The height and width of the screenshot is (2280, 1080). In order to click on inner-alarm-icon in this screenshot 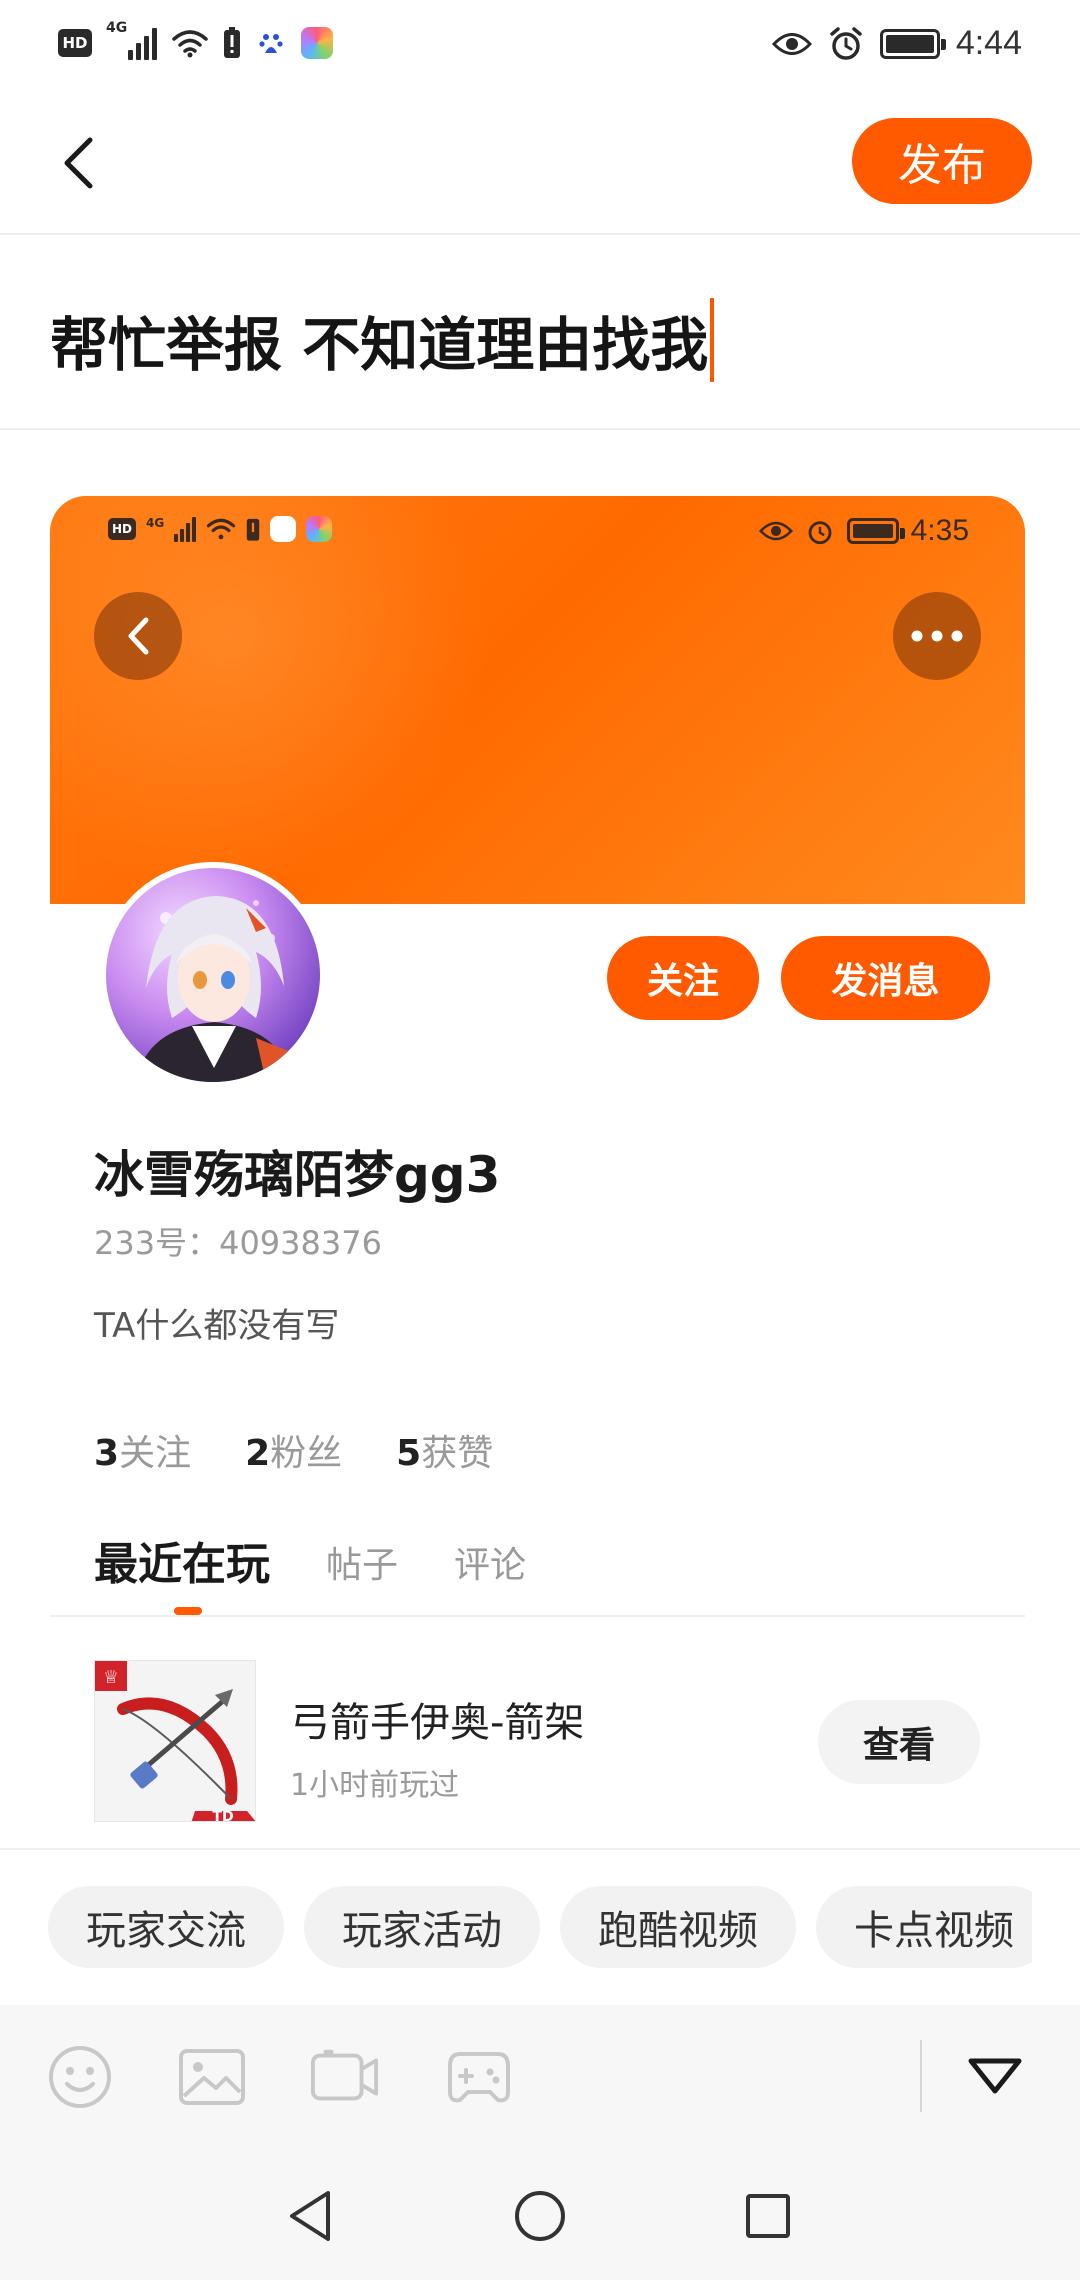, I will do `click(820, 533)`.